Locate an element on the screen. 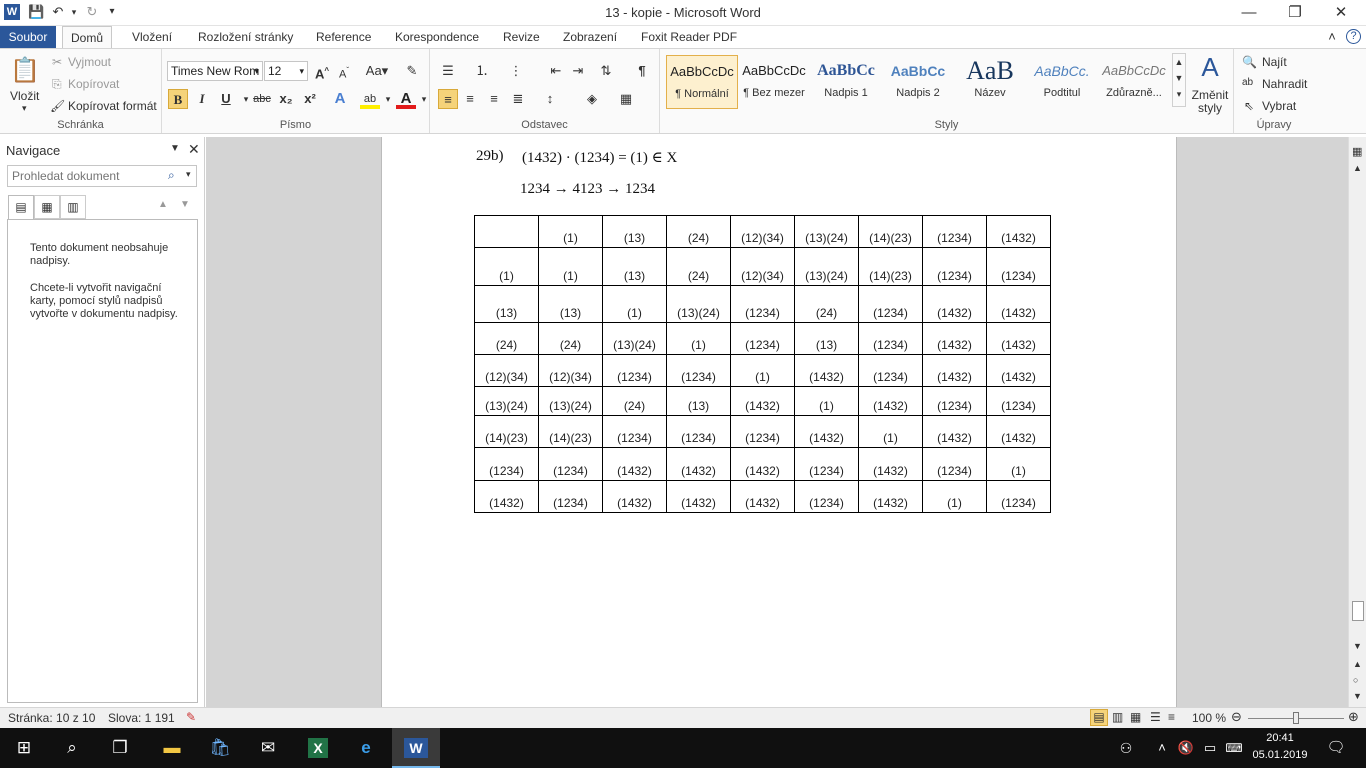 This screenshot has height=768, width=1366. scroll-down-icon: ▼ is located at coordinates (1357, 646).